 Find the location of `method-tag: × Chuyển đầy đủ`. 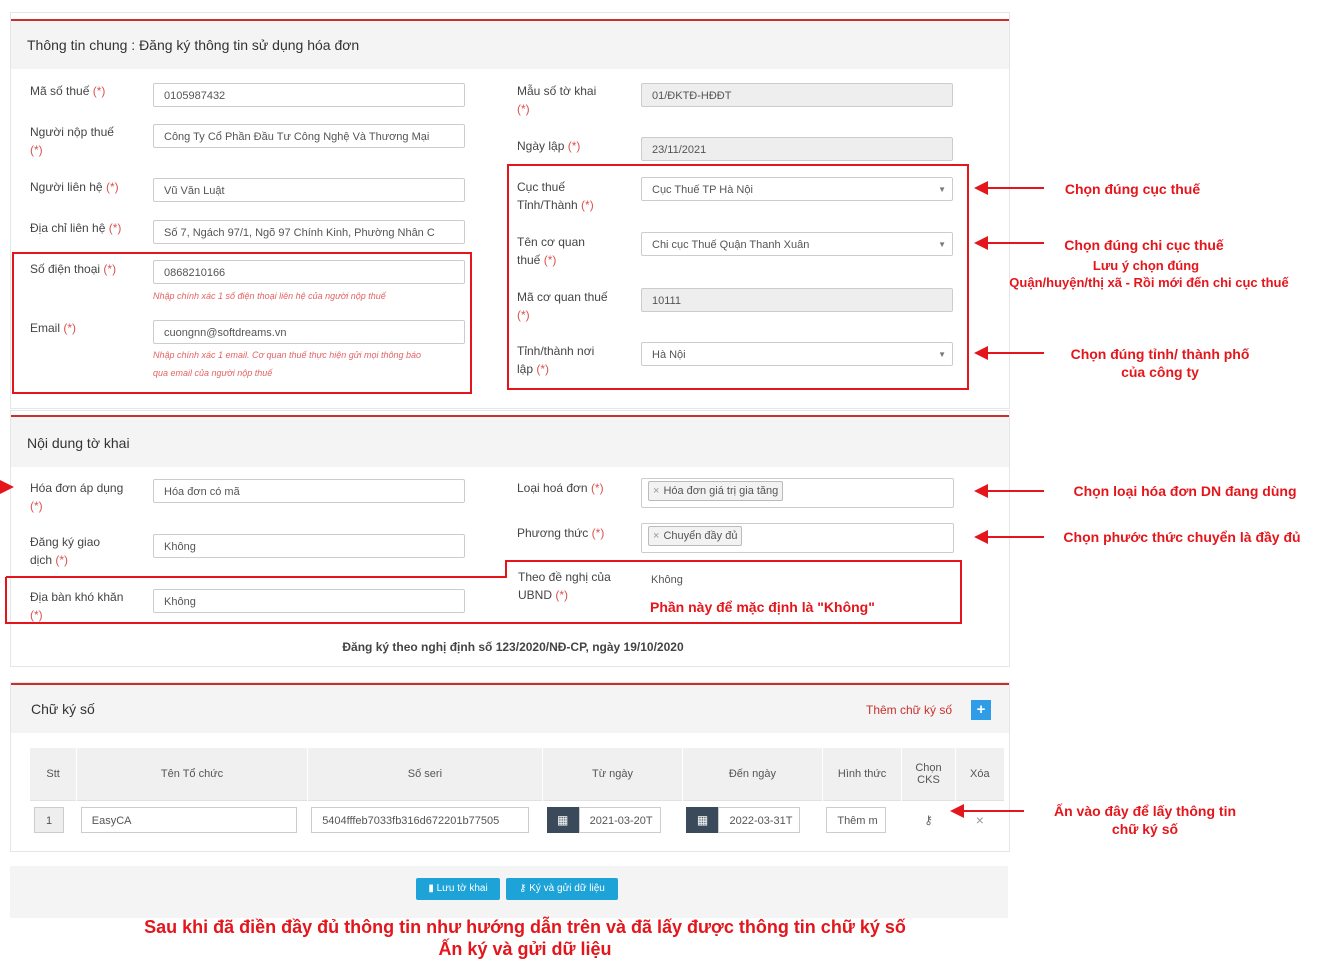

method-tag: × Chuyển đầy đủ is located at coordinates (695, 536).